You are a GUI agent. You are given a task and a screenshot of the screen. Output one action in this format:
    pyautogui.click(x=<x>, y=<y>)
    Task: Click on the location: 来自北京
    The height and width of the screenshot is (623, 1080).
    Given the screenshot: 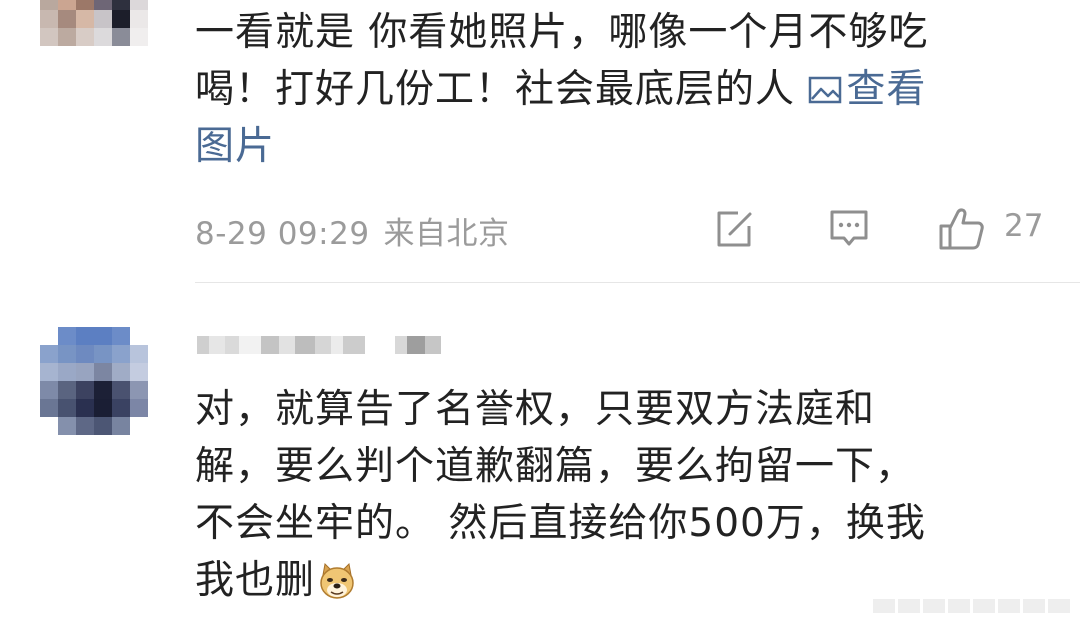 What is the action you would take?
    pyautogui.click(x=446, y=234)
    